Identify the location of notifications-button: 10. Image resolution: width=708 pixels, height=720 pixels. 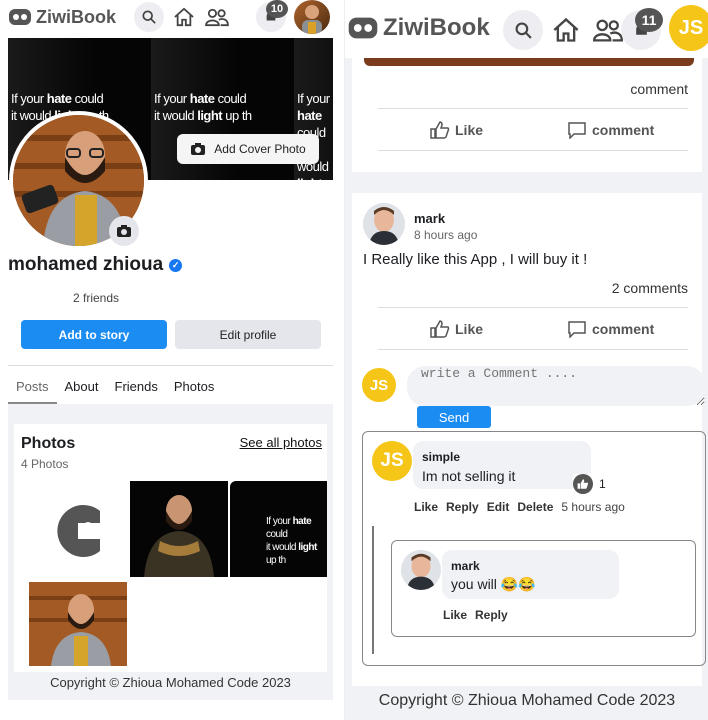
(272, 16).